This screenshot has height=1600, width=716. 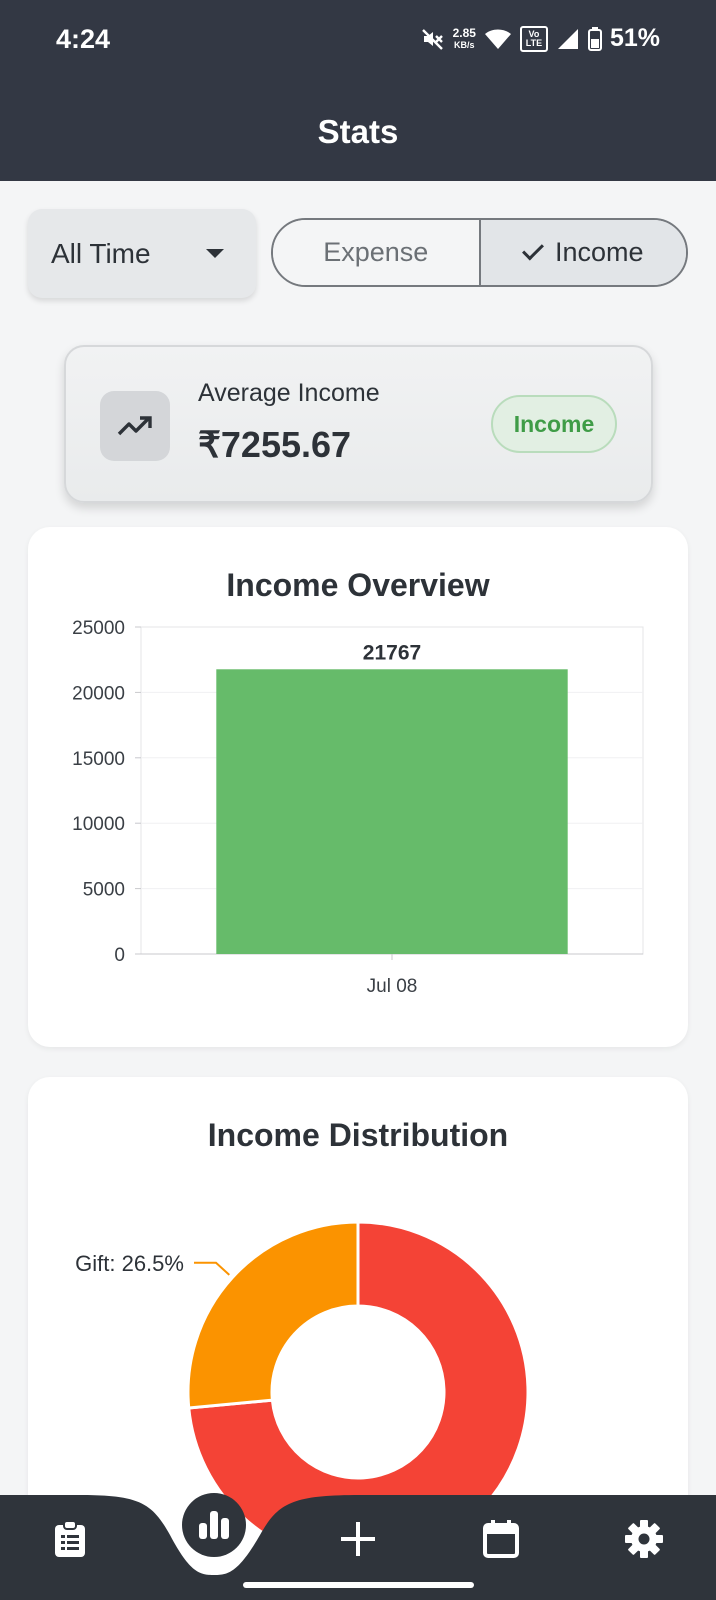 I want to click on bar, so click(x=392, y=811).